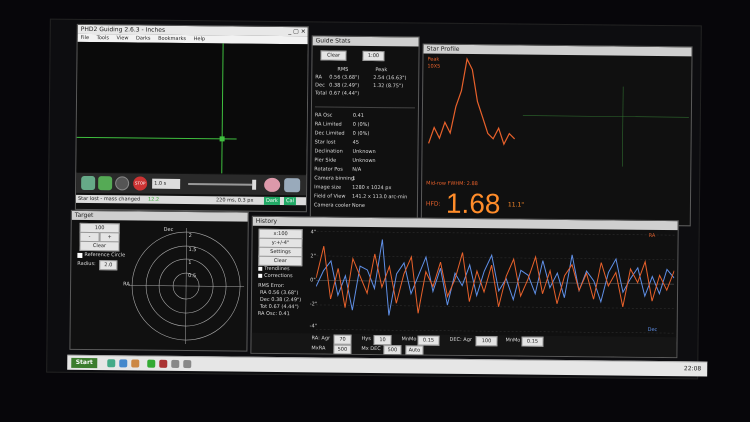  I want to click on trendlines-checkbox, so click(260, 268).